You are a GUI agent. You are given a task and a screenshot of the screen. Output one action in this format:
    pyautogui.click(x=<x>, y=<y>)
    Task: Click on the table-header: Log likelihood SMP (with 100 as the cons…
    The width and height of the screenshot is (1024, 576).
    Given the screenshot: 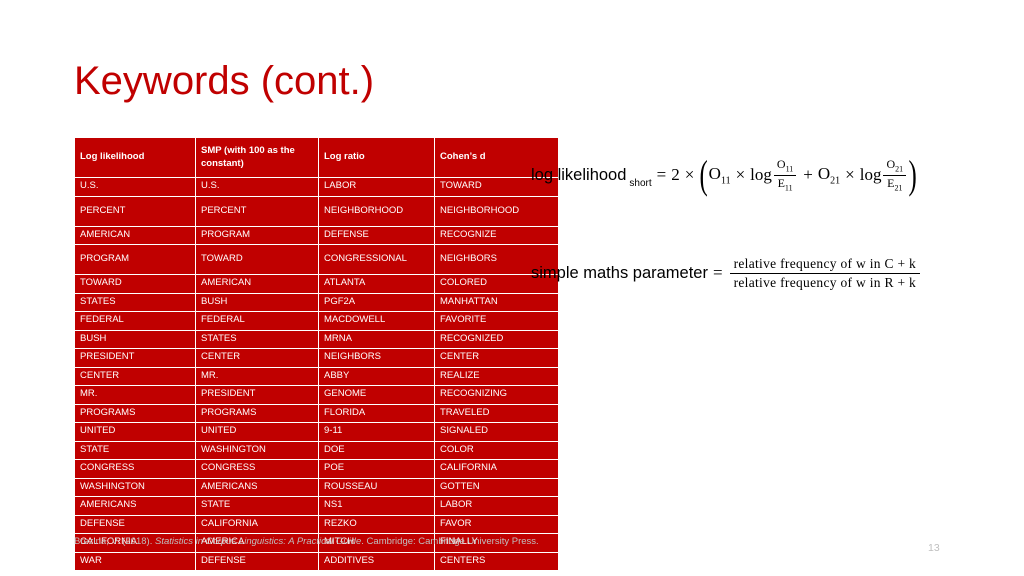 What is the action you would take?
    pyautogui.click(x=316, y=157)
    